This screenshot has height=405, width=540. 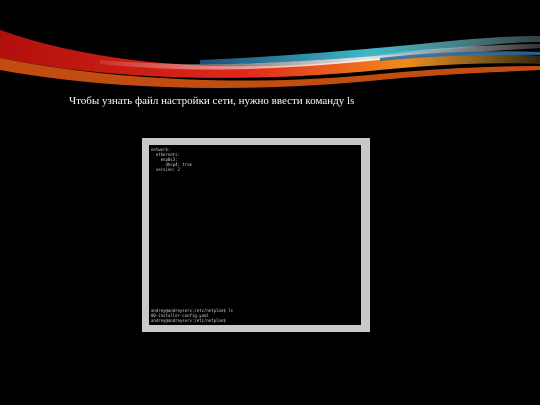 I want to click on terminal-prompt: andrey@andreyserv:/etc/netplan$, so click(x=192, y=320).